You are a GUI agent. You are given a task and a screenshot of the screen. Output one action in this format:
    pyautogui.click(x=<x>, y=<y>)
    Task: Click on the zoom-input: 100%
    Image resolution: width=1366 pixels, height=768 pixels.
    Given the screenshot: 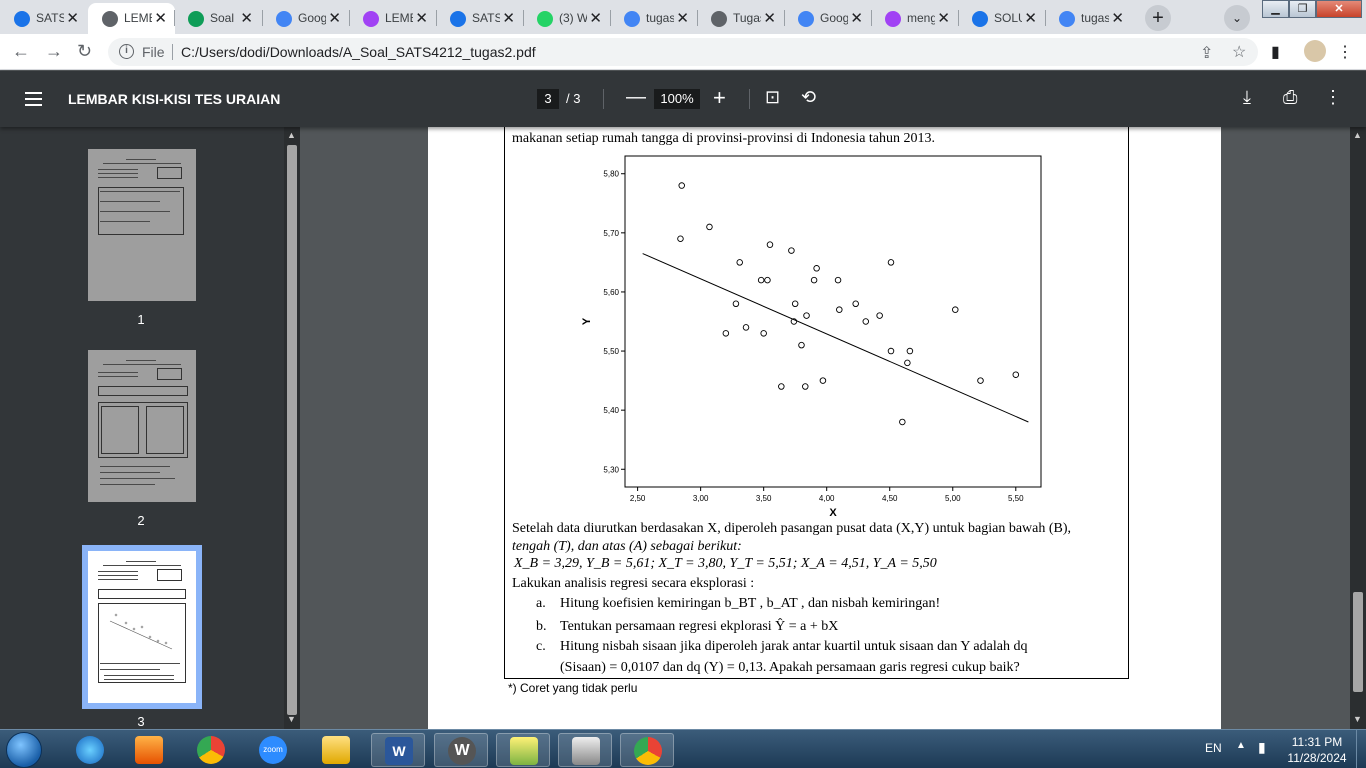 What is the action you would take?
    pyautogui.click(x=677, y=99)
    